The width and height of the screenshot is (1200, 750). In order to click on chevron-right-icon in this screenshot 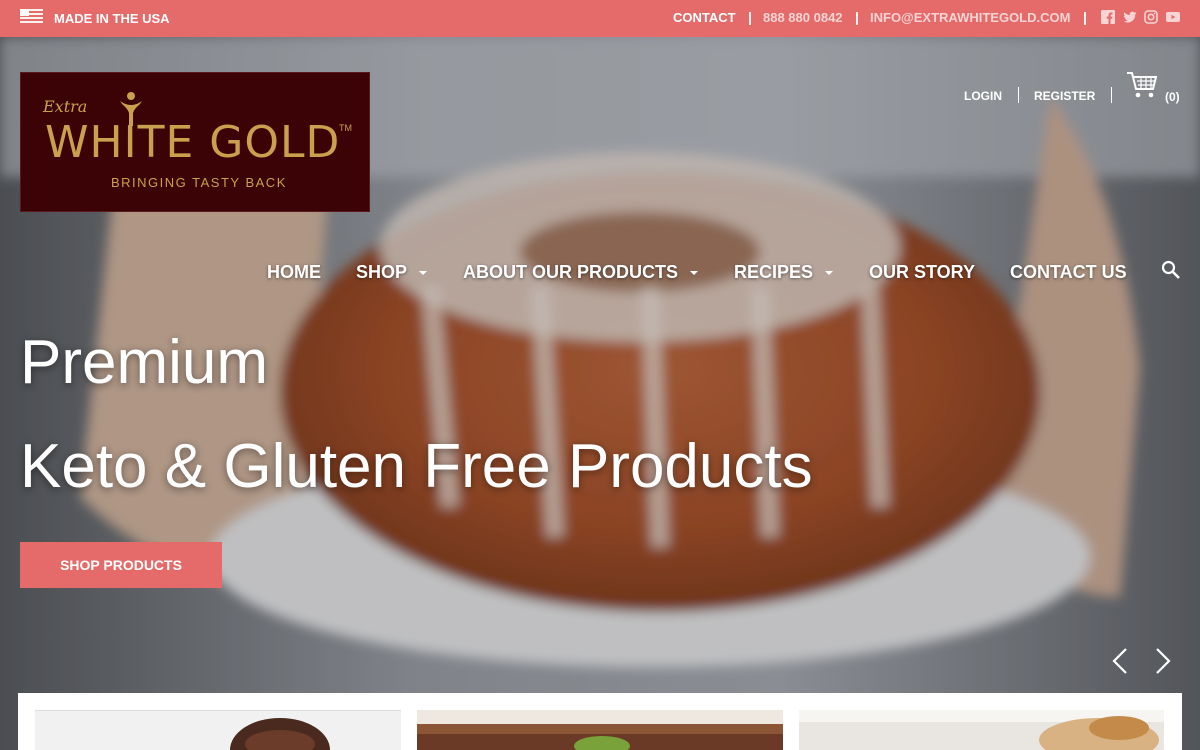, I will do `click(1163, 661)`.